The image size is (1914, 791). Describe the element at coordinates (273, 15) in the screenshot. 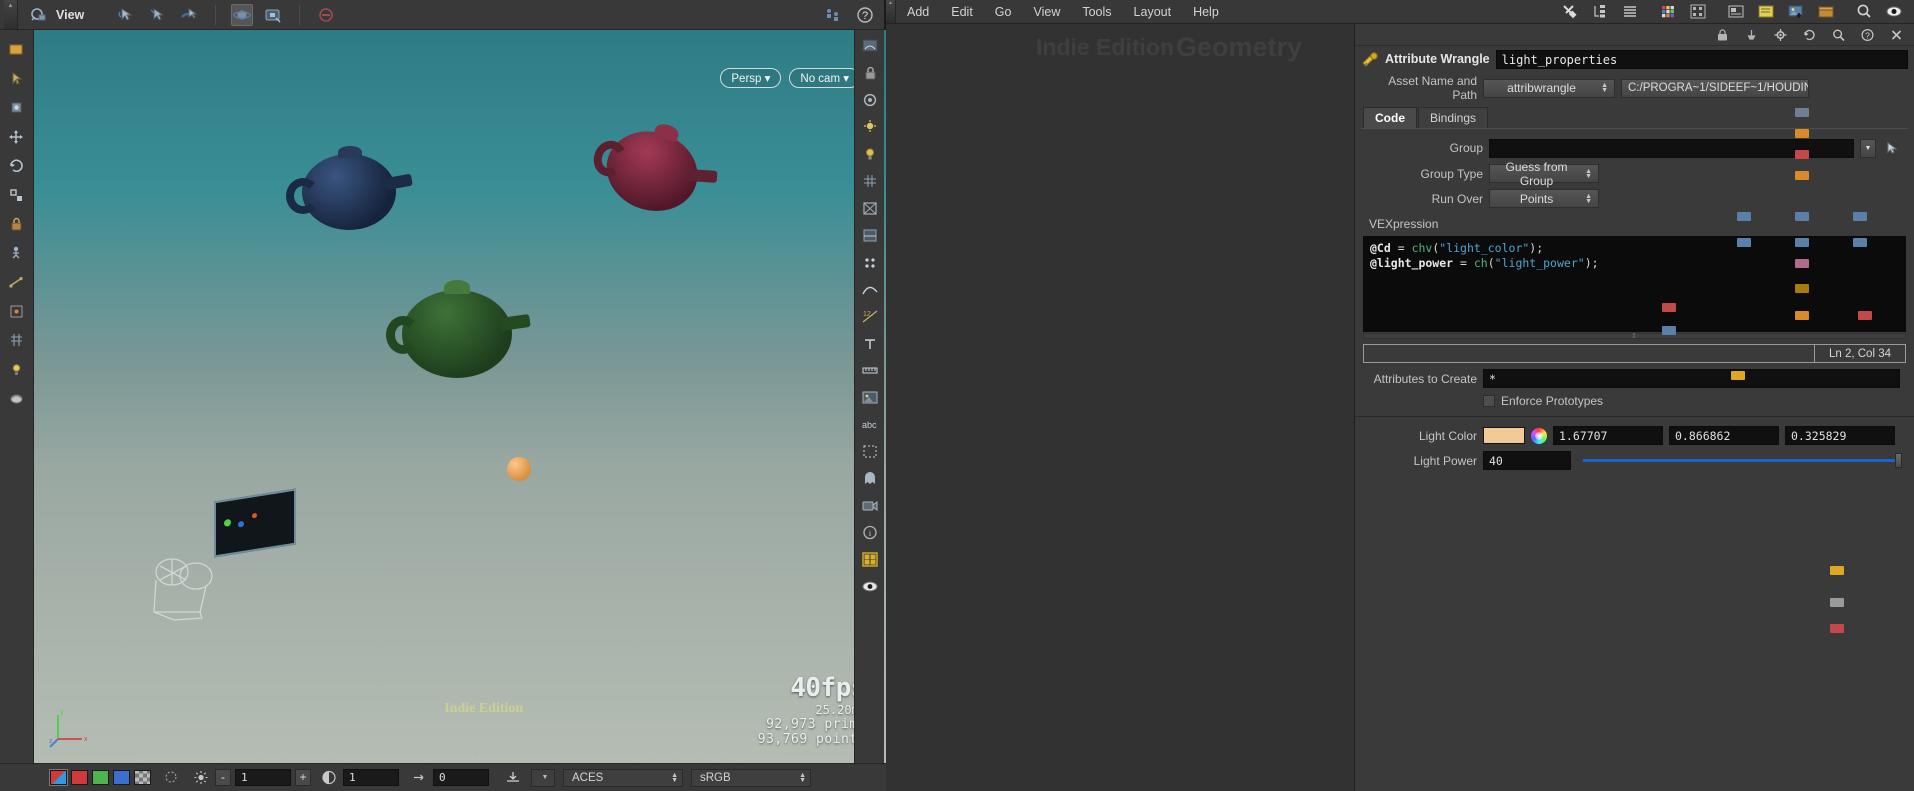

I see `snapshot-icon` at that location.